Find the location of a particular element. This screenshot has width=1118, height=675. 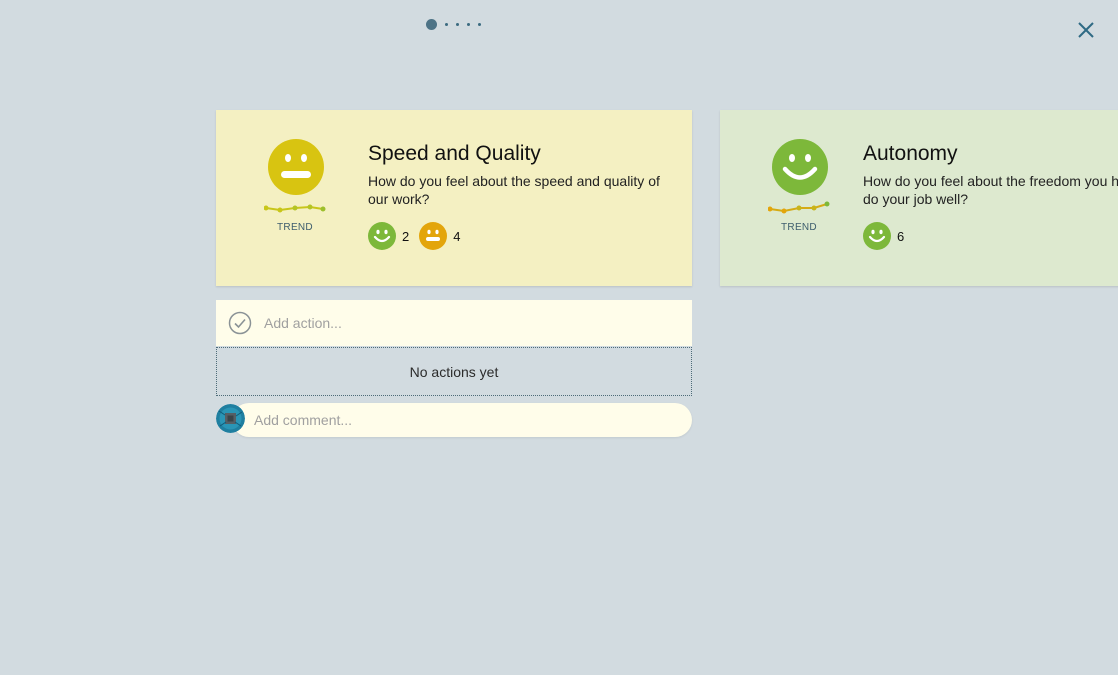

close-button is located at coordinates (1086, 30).